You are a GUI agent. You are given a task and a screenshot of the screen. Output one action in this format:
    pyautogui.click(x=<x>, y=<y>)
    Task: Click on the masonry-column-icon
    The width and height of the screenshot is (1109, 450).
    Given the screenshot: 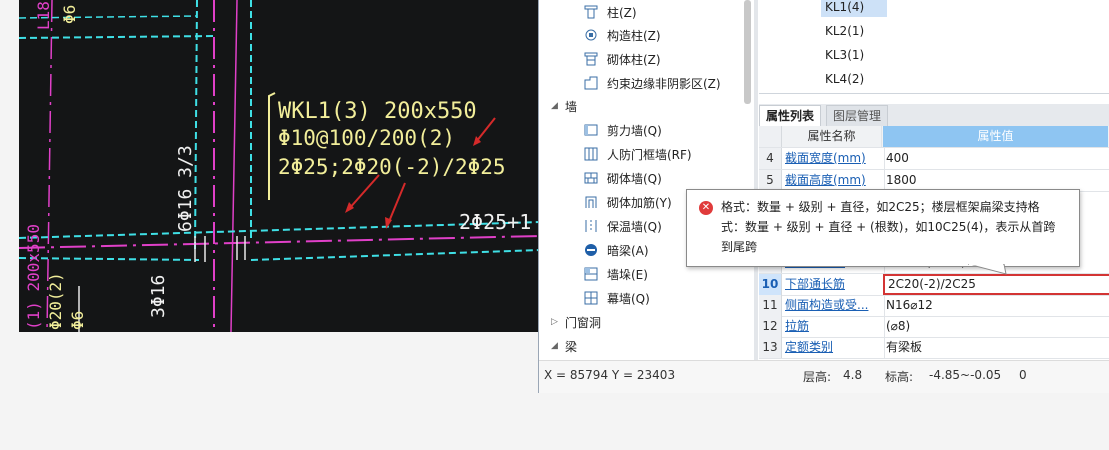 What is the action you would take?
    pyautogui.click(x=591, y=59)
    